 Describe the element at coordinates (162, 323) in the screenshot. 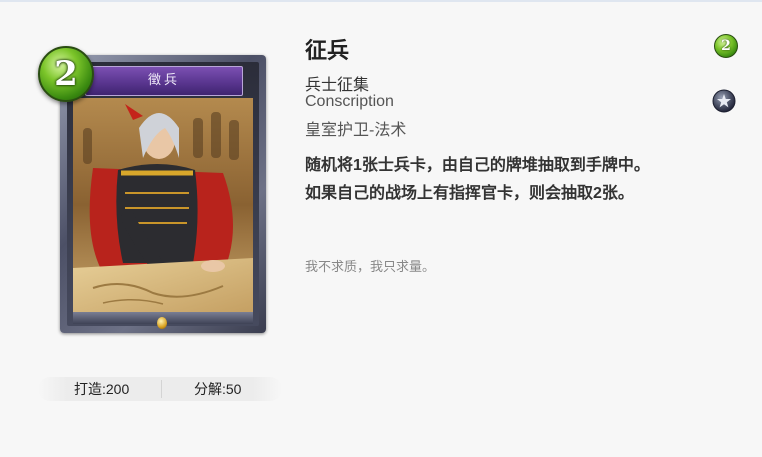

I see `card-gem-icon` at that location.